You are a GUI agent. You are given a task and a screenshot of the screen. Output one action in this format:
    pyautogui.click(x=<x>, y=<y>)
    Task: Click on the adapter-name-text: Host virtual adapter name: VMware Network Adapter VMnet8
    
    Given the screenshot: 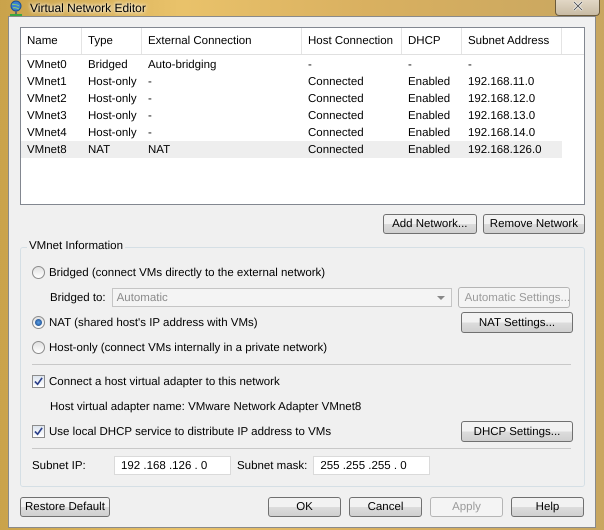 What is the action you would take?
    pyautogui.click(x=206, y=406)
    